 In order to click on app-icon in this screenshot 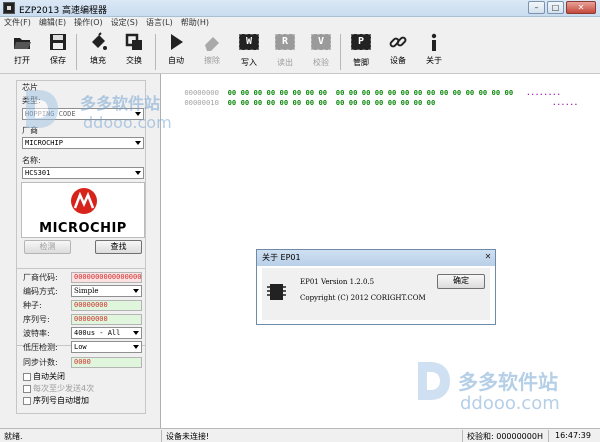, I will do `click(9, 8)`.